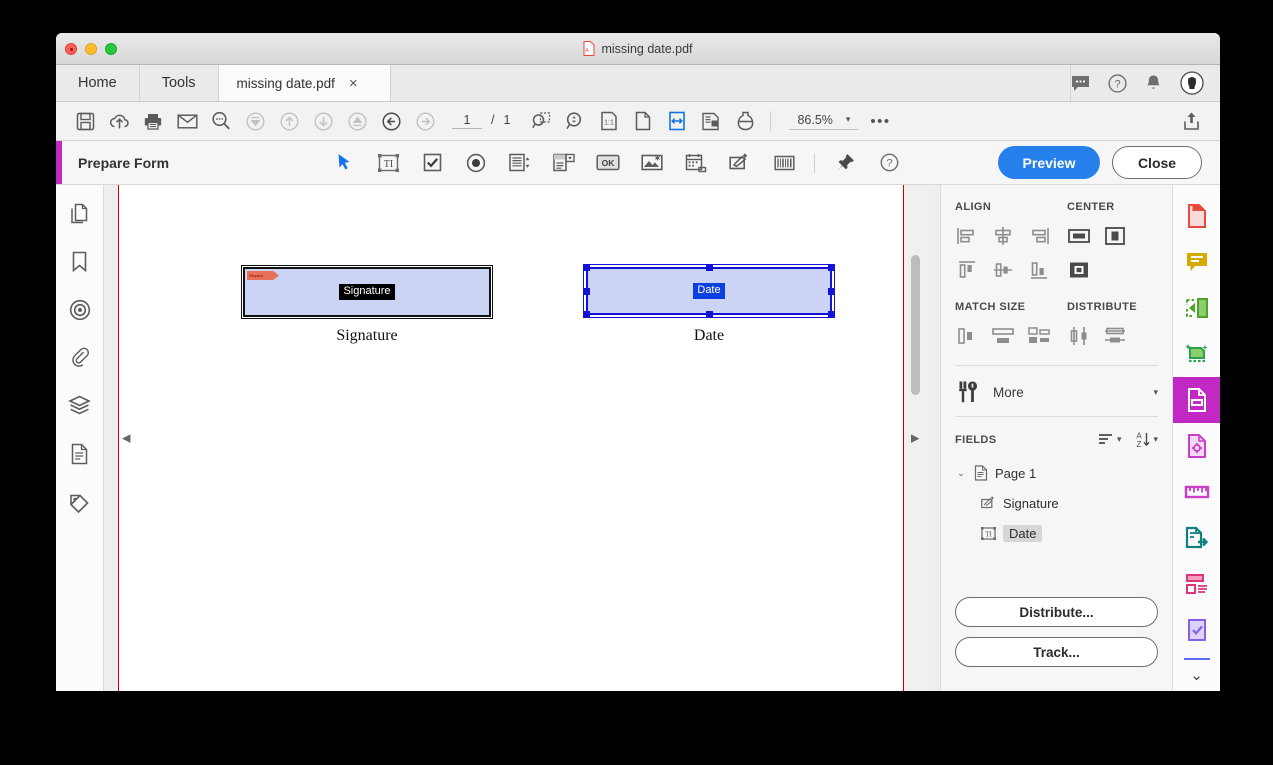 This screenshot has height=765, width=1273. I want to click on collapse-right-panel-handle: ▶, so click(915, 438).